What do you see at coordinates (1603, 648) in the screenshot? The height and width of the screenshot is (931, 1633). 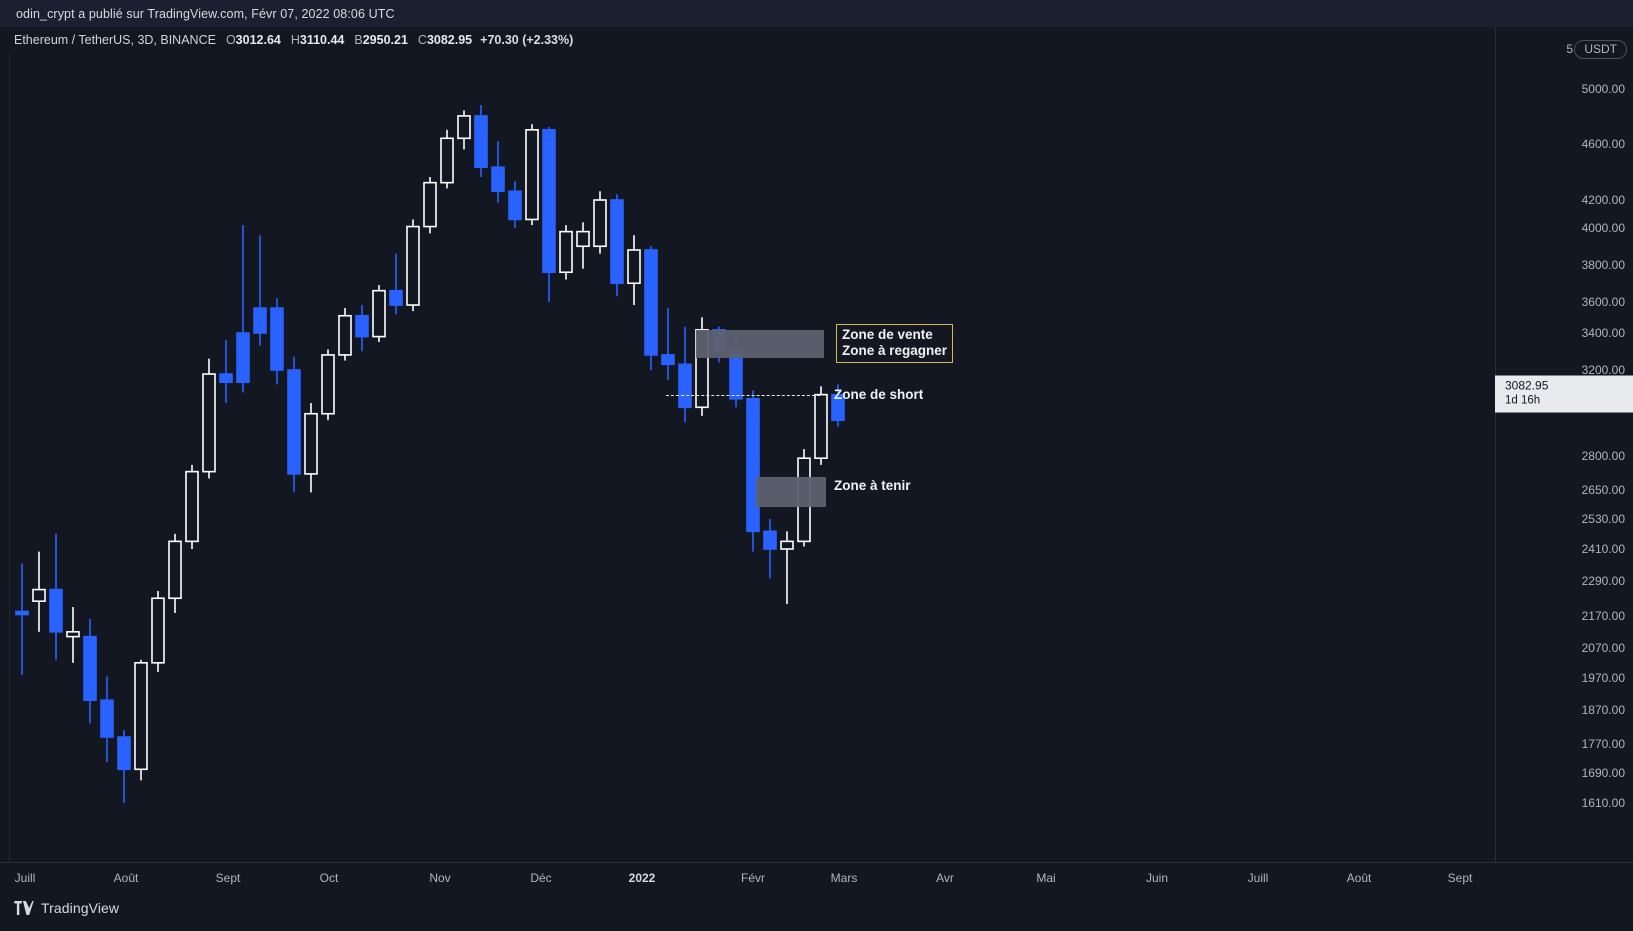 I see `price-tick: 2070.00` at bounding box center [1603, 648].